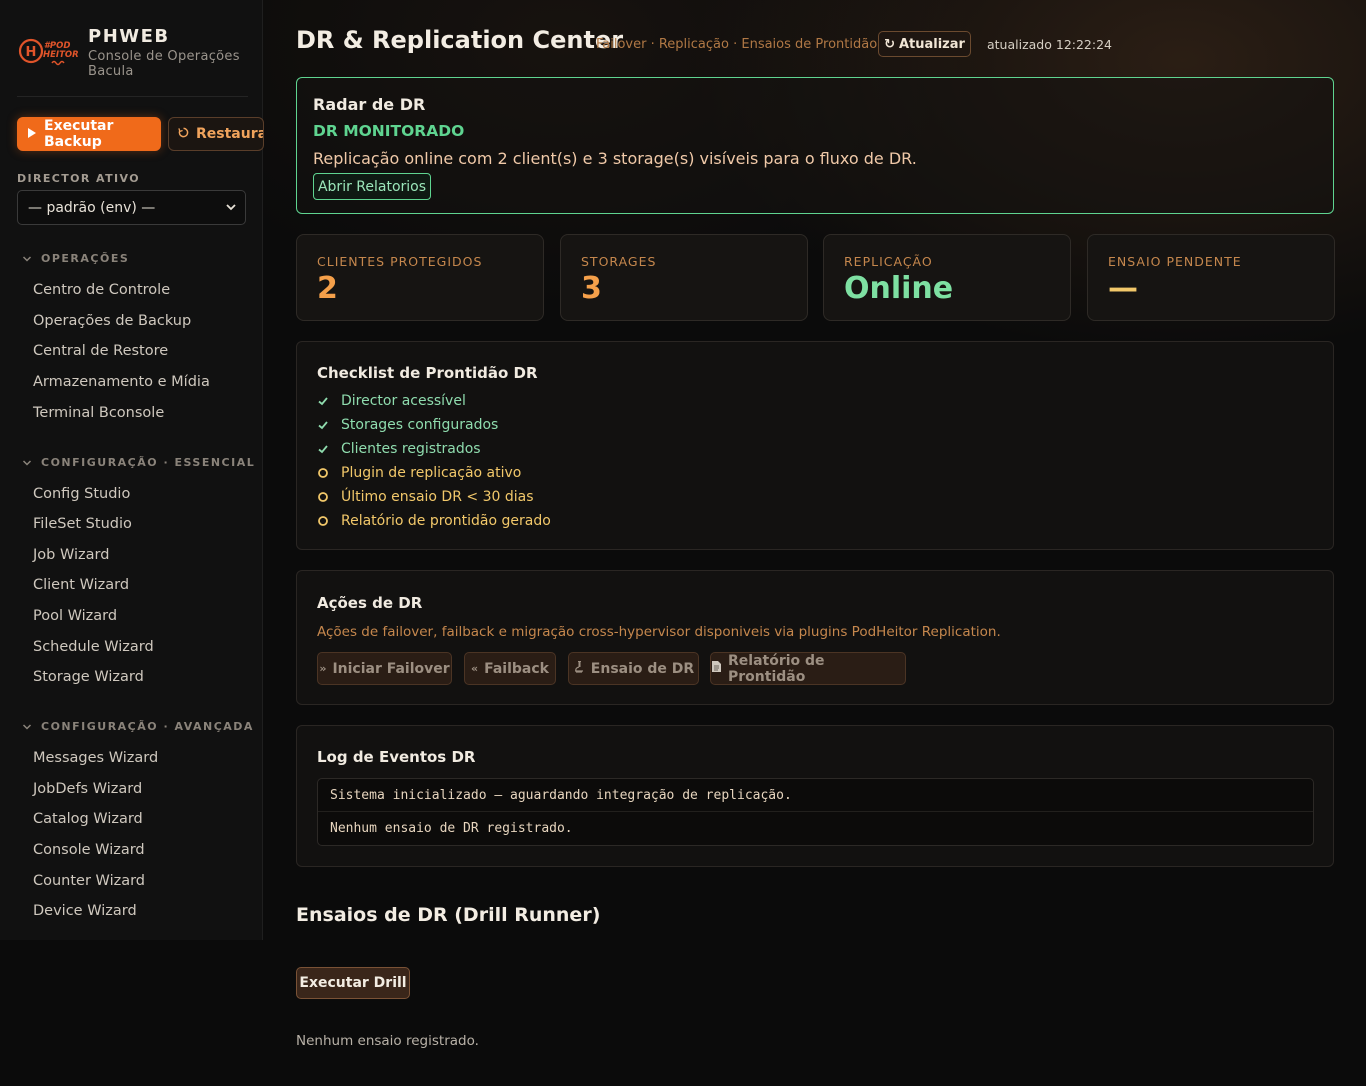  Describe the element at coordinates (448, 915) in the screenshot. I see `drill-section-title: Ensaios de DR (Drill Runner)` at that location.